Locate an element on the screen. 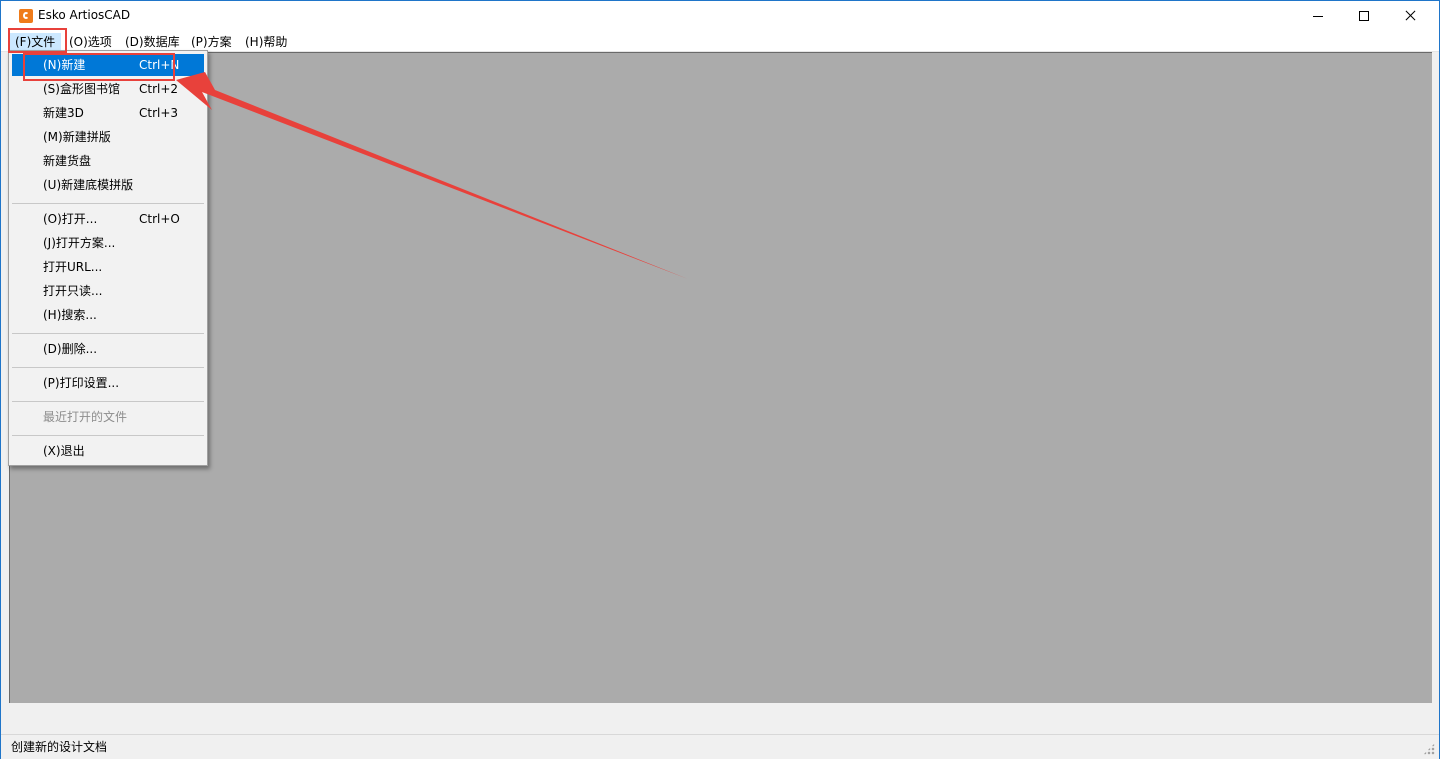  annotation-arrow-icon is located at coordinates (432, 175).